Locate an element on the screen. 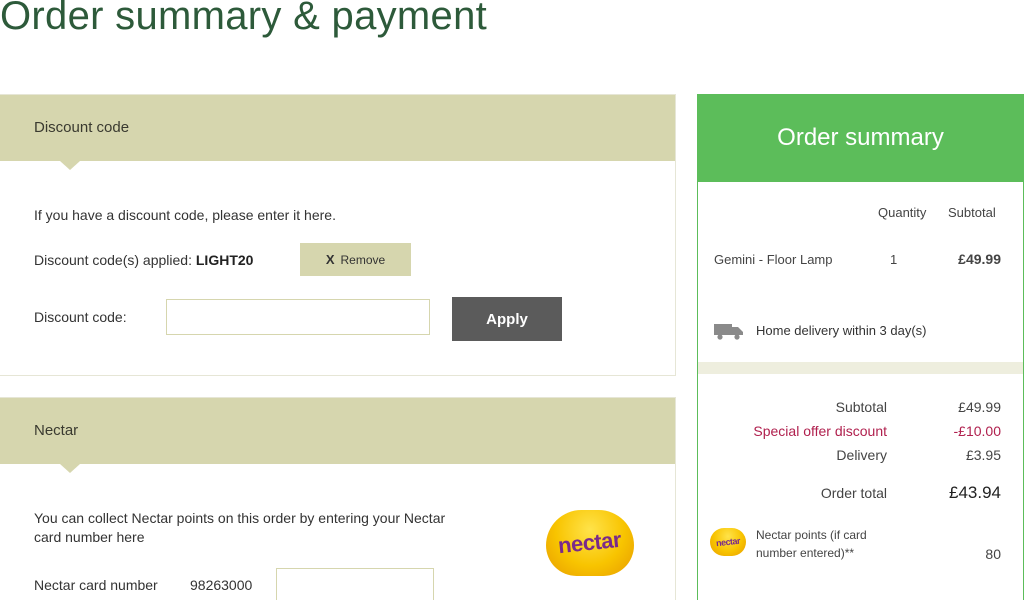 The width and height of the screenshot is (1024, 600). remove-discount-button: X Remove is located at coordinates (355, 259).